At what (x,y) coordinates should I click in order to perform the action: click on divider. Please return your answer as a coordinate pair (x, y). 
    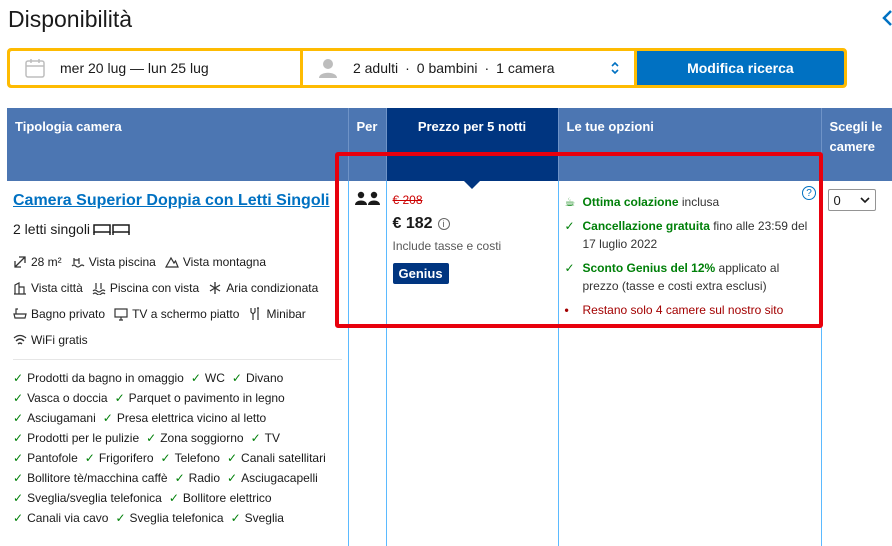
    Looking at the image, I should click on (177, 359).